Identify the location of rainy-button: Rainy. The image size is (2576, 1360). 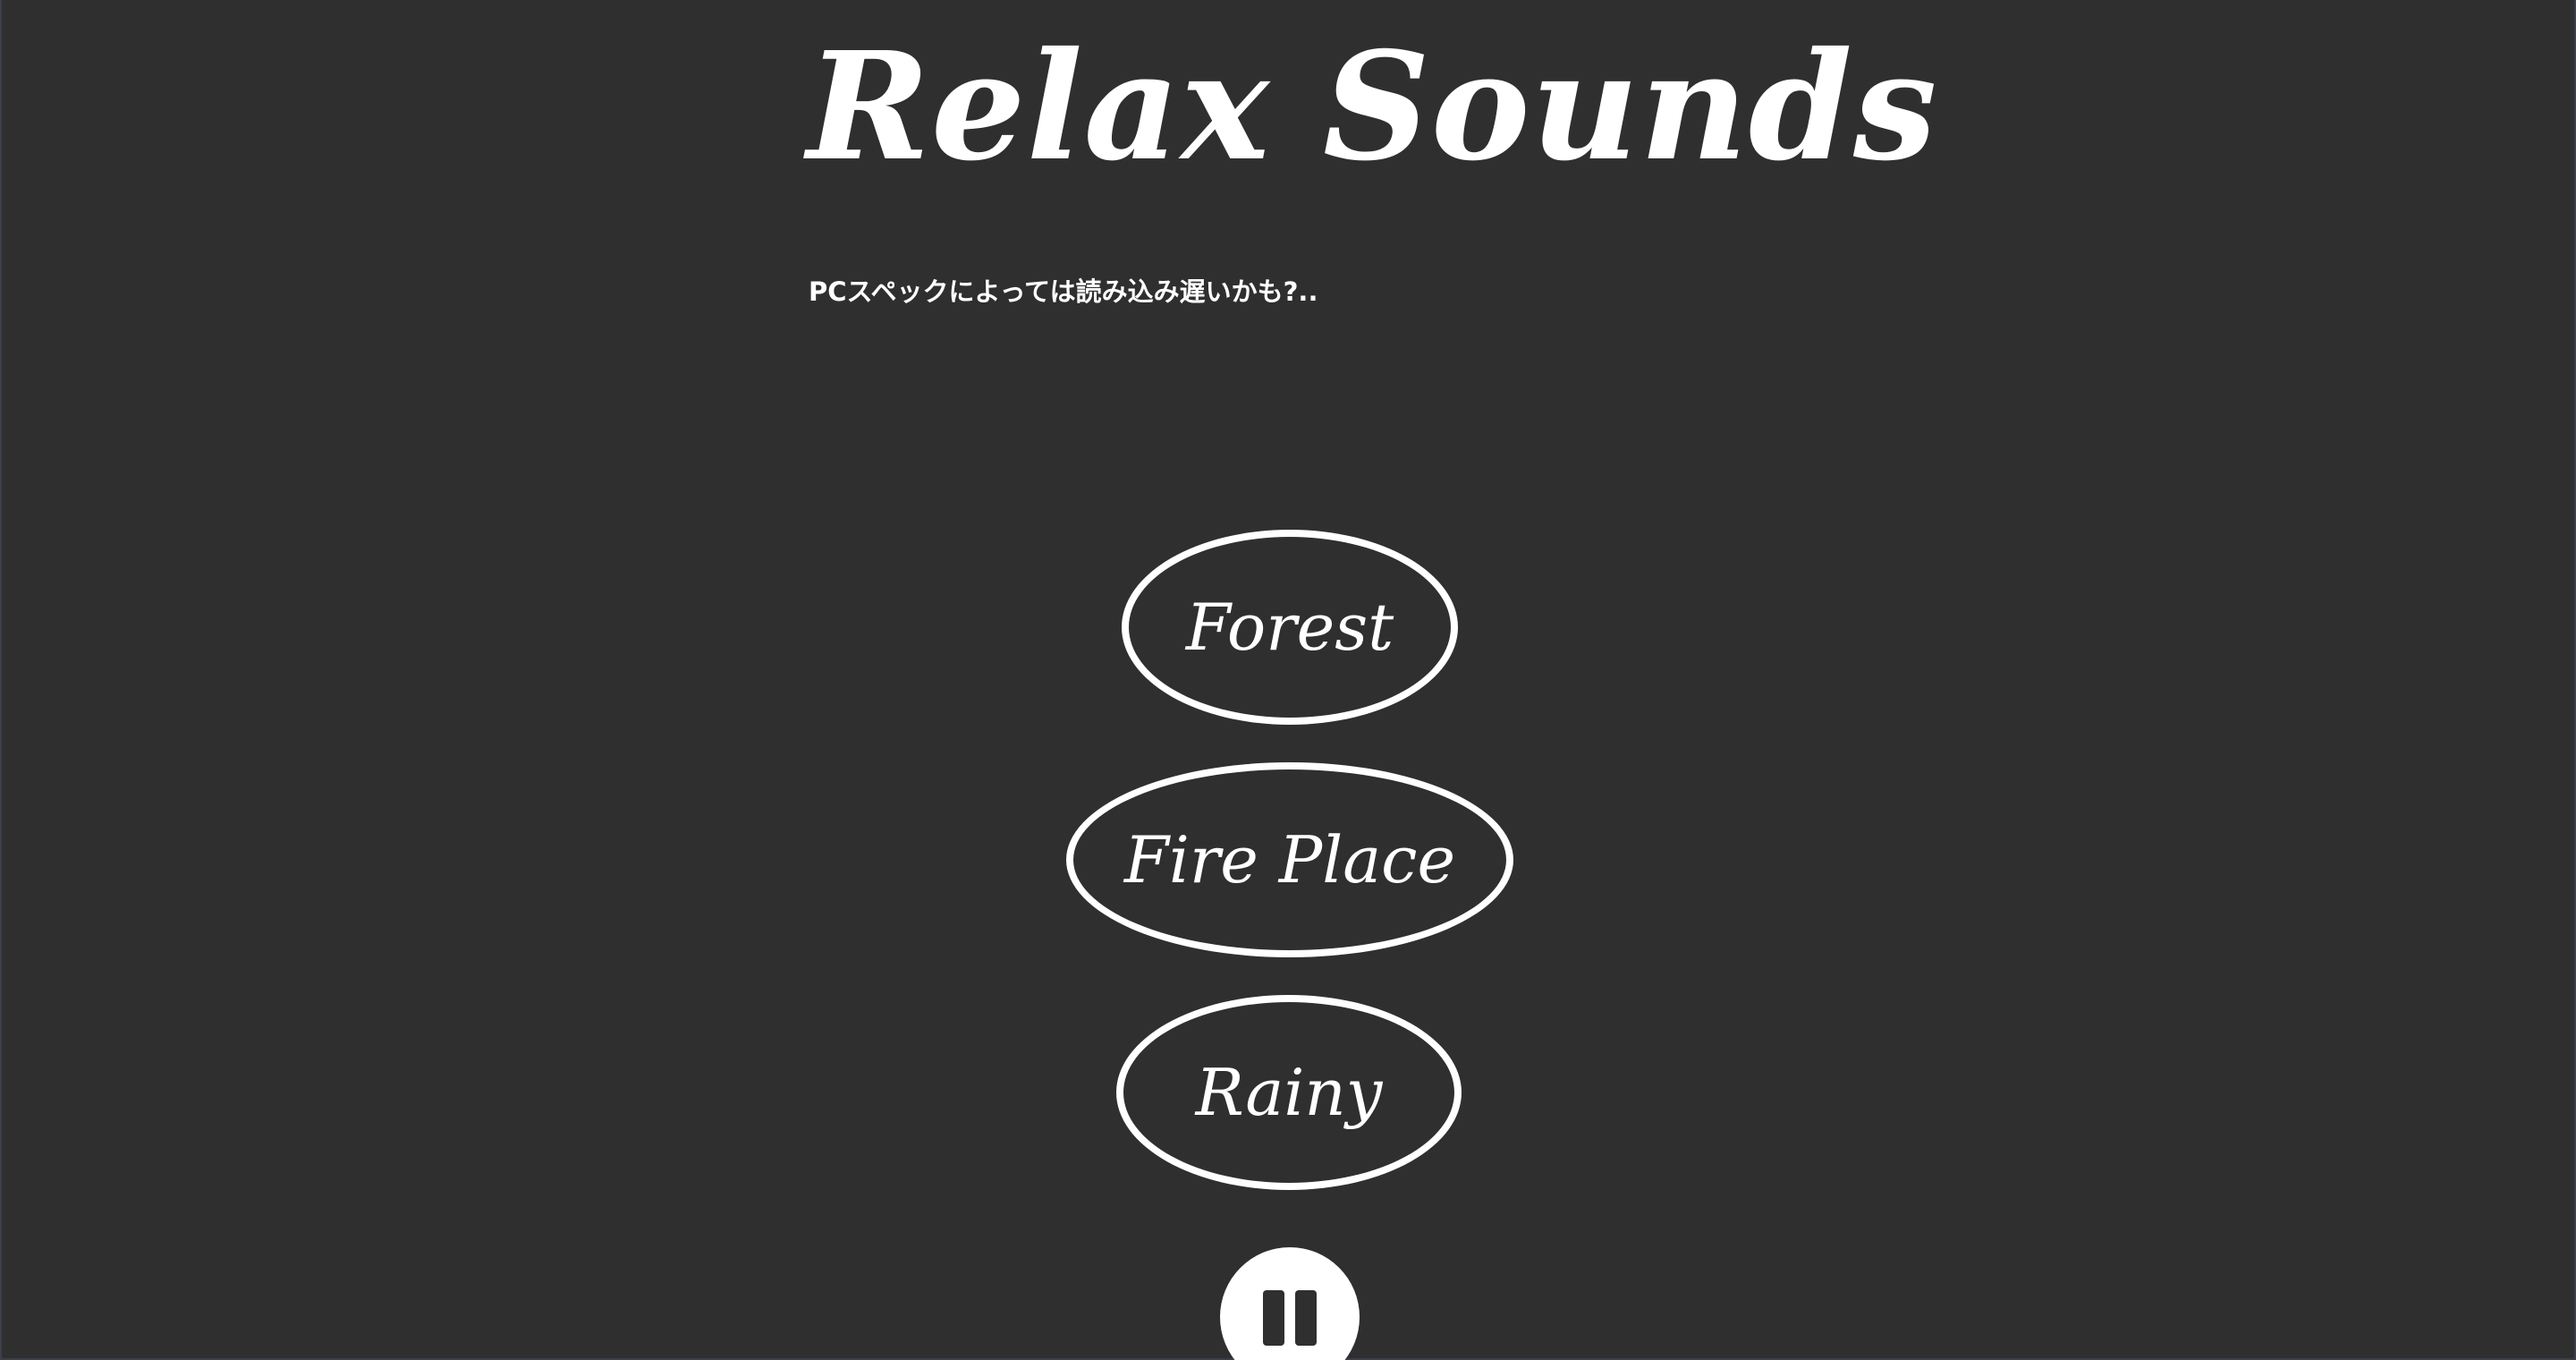
(1289, 1092).